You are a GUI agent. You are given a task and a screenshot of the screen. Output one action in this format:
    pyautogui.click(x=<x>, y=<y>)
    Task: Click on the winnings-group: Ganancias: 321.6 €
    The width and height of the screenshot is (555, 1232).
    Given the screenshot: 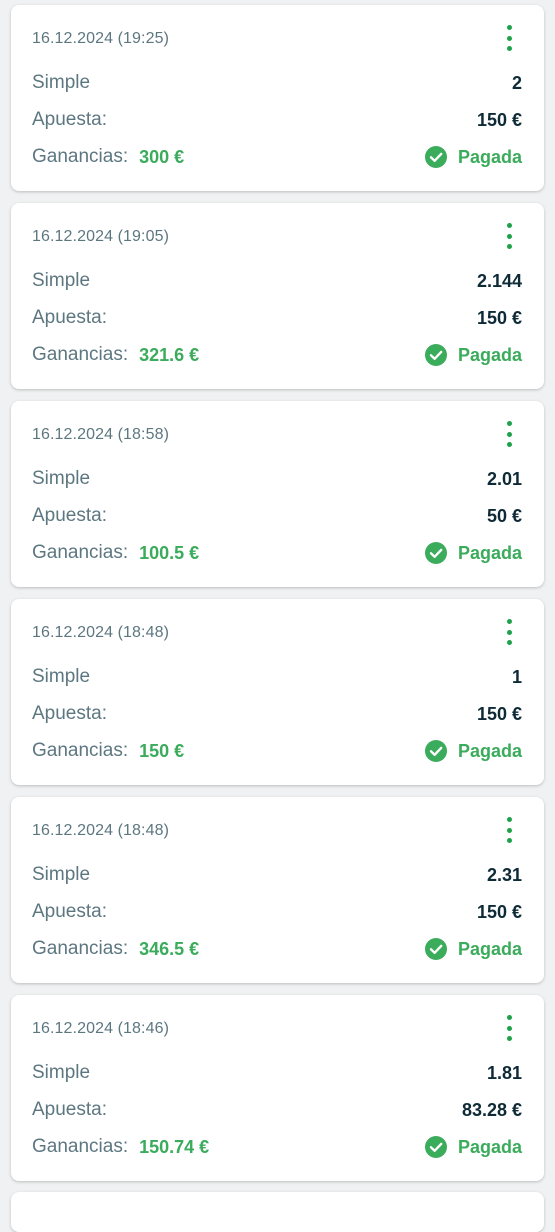 What is the action you would take?
    pyautogui.click(x=115, y=355)
    